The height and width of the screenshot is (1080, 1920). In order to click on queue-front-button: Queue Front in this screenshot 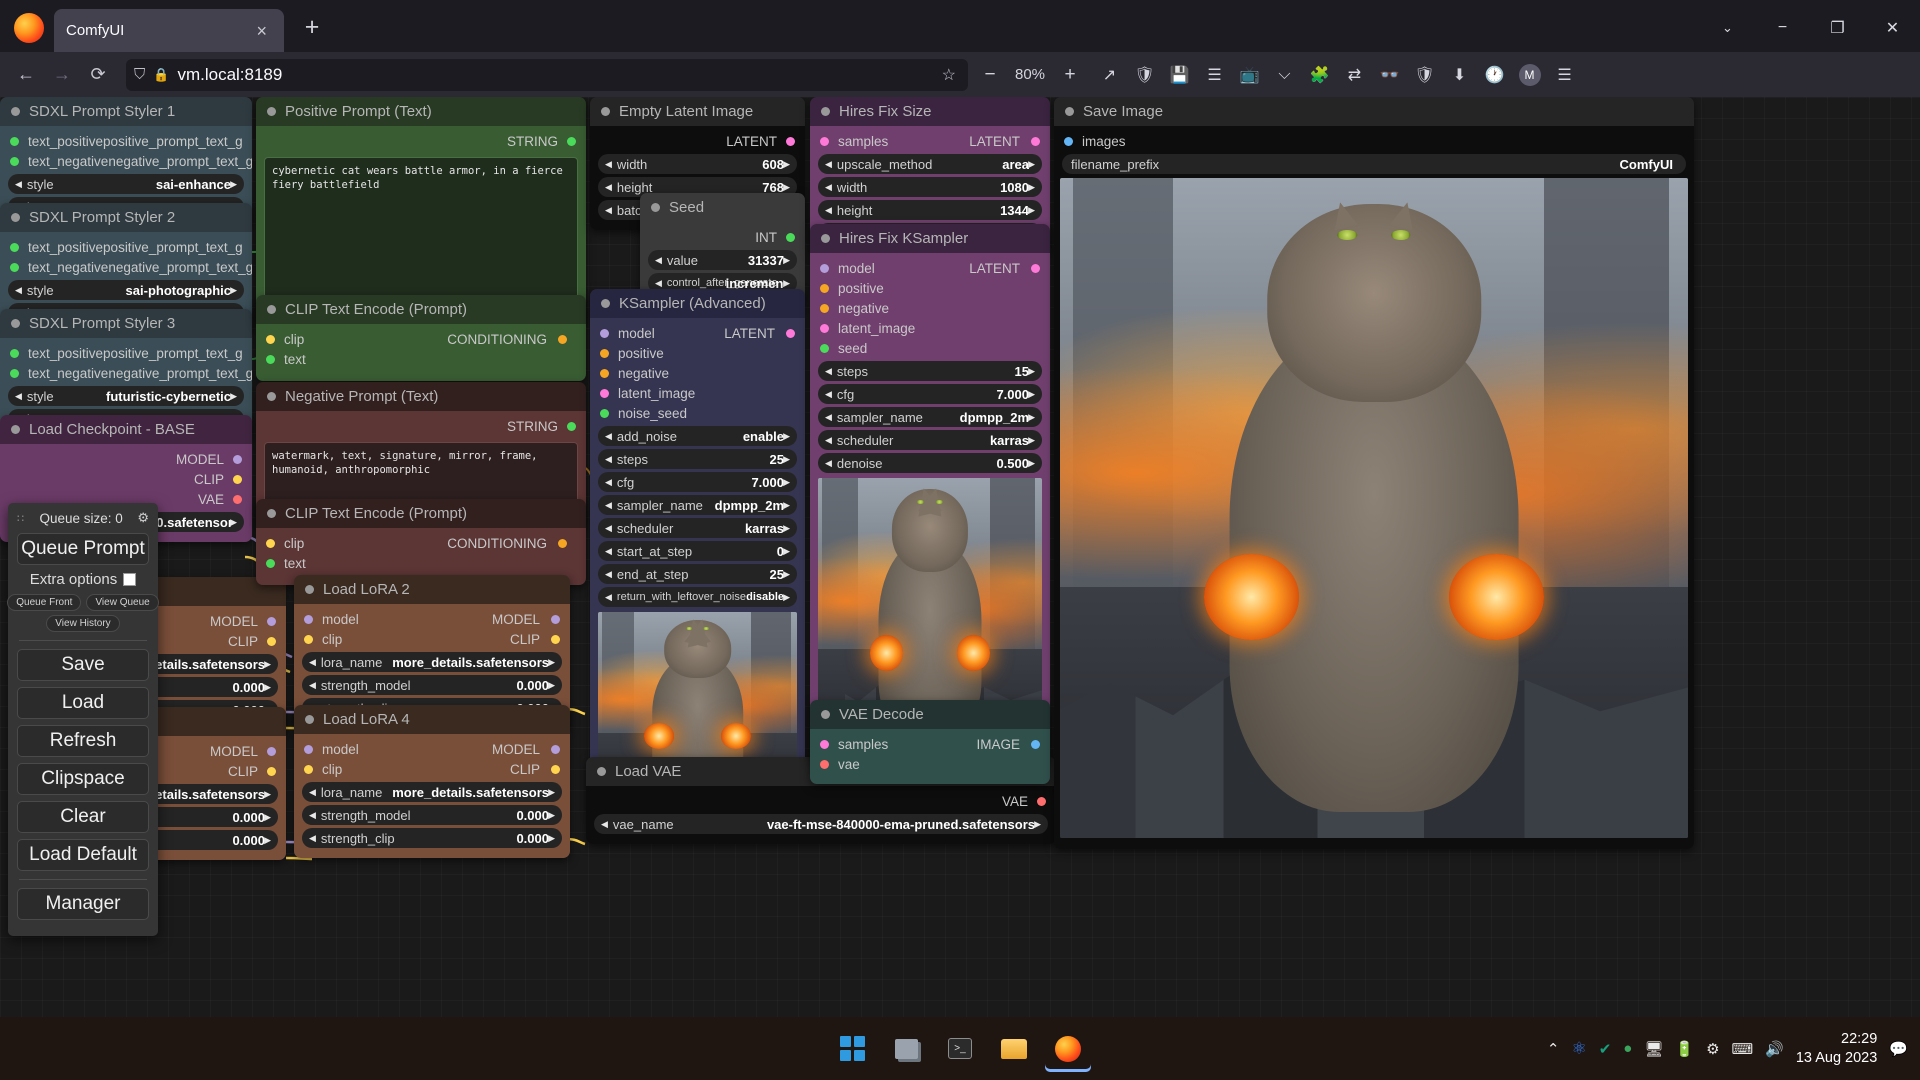, I will do `click(44, 602)`.